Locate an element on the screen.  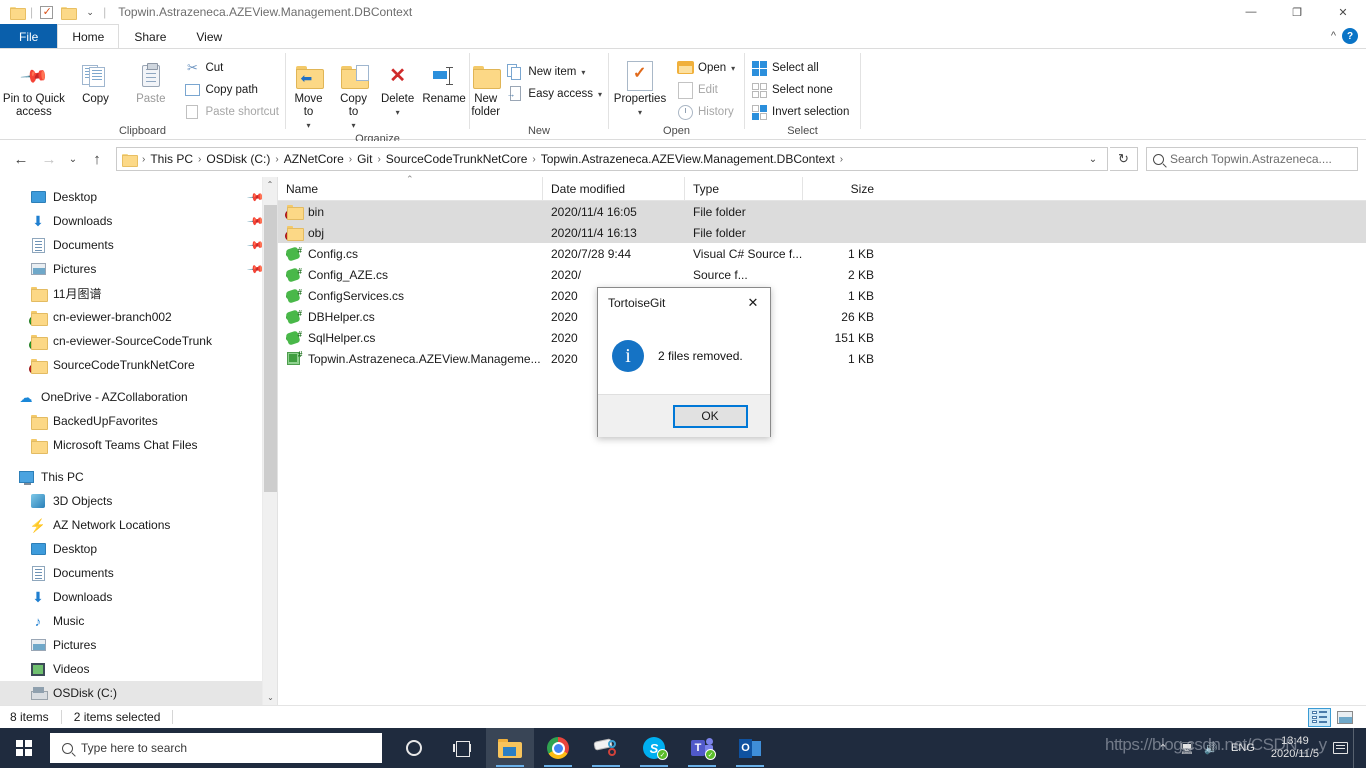
file-name-cell: # Config_AZE.cs is located at coordinates (410, 275).